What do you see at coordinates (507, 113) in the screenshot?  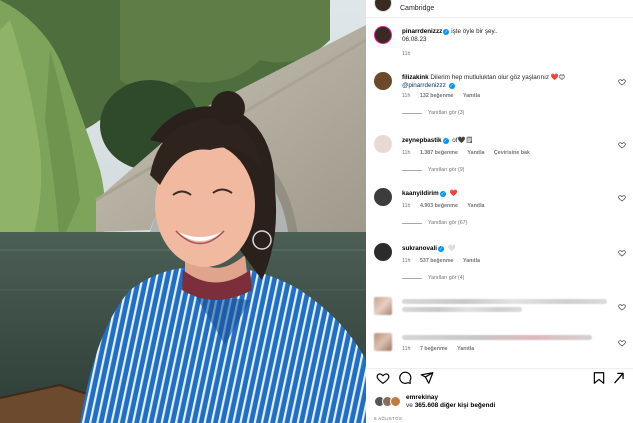 I see `view-replies-button: Yanıtları gör (3)` at bounding box center [507, 113].